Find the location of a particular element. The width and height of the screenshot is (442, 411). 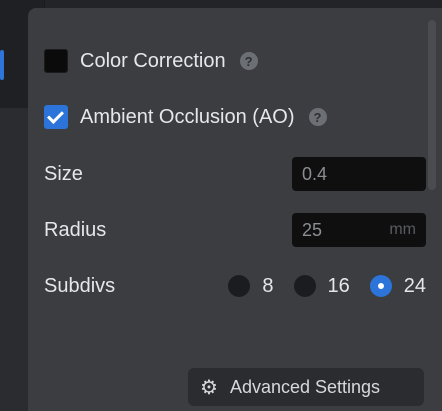

subdivs-option-16: 16 is located at coordinates (321, 286).